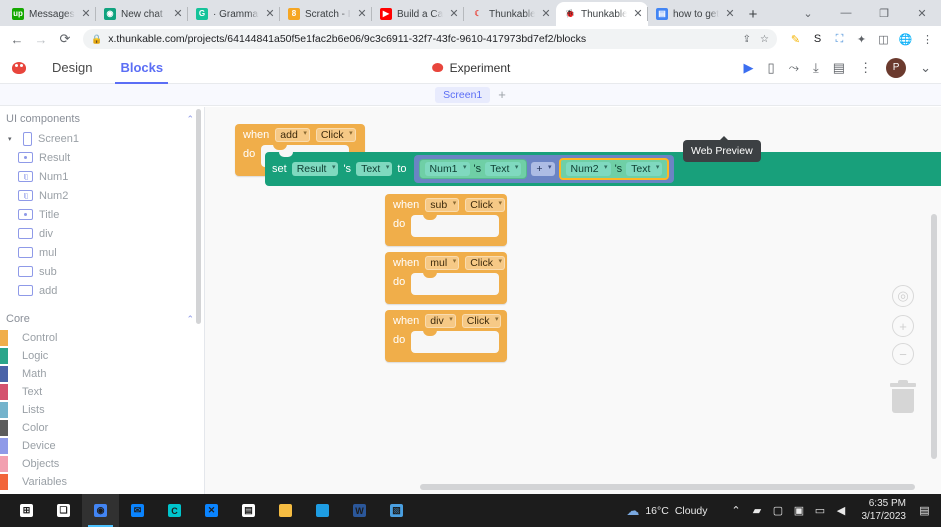  Describe the element at coordinates (924, 510) in the screenshot. I see `notifications-icon: ▤` at that location.